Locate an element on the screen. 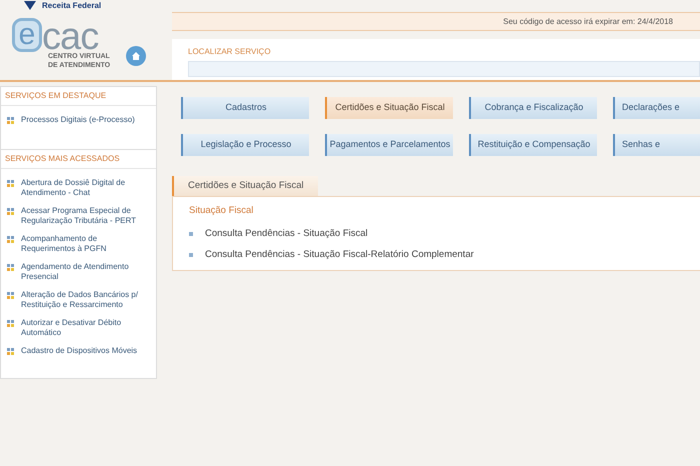 This screenshot has height=466, width=700. panel-tab: Certidões e Situação Fiscal is located at coordinates (245, 186).